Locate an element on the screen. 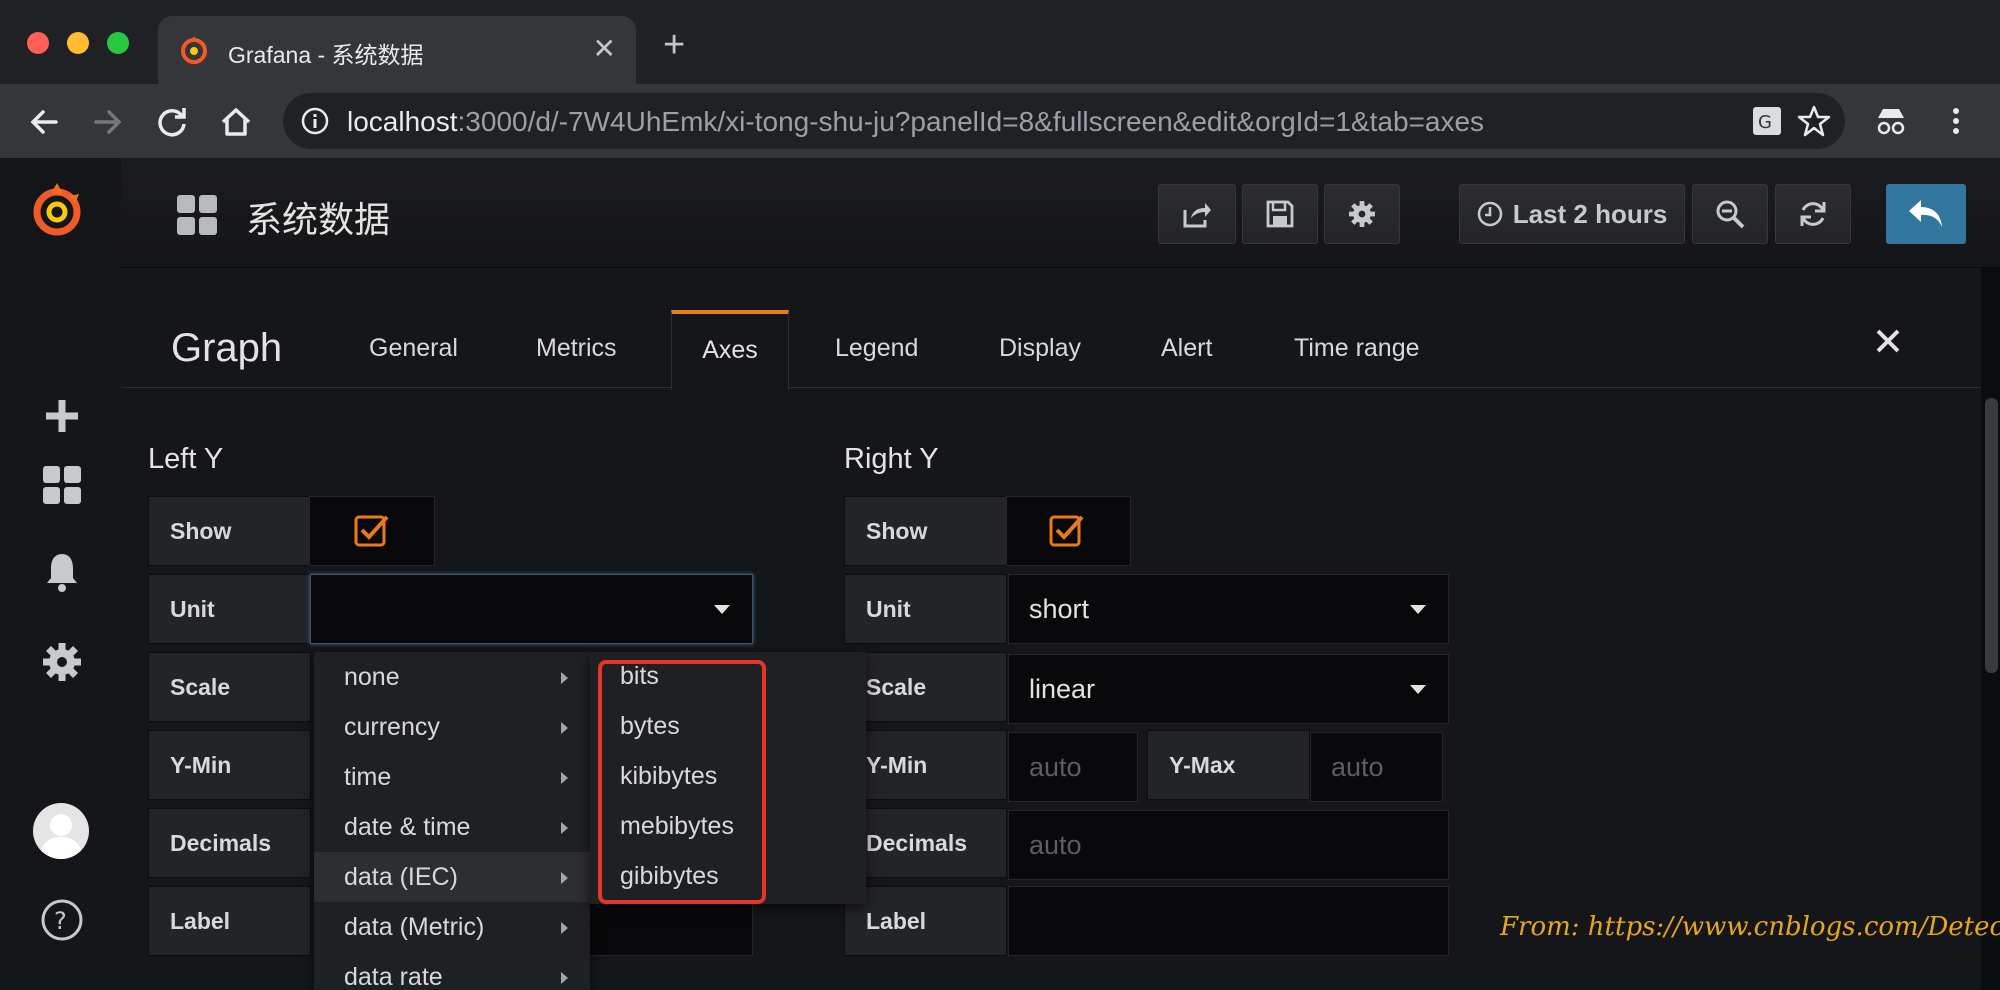  right-y-label-label: Label is located at coordinates (925, 921).